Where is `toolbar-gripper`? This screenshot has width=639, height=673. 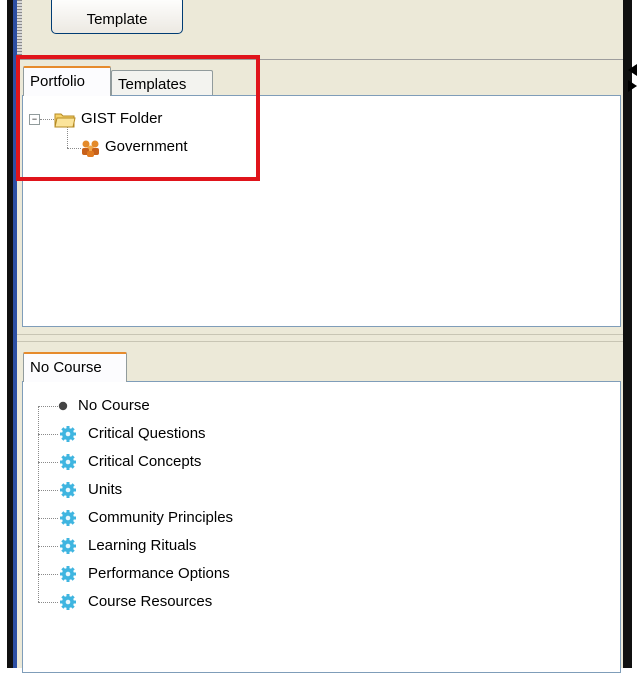
toolbar-gripper is located at coordinates (19, 29).